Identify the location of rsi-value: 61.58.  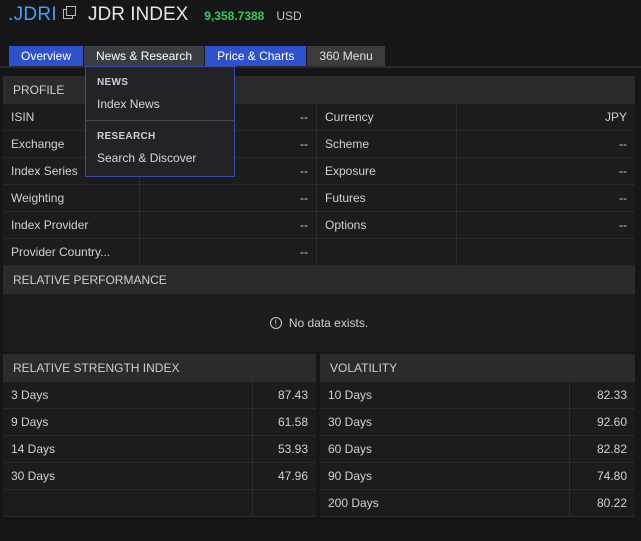
(284, 422).